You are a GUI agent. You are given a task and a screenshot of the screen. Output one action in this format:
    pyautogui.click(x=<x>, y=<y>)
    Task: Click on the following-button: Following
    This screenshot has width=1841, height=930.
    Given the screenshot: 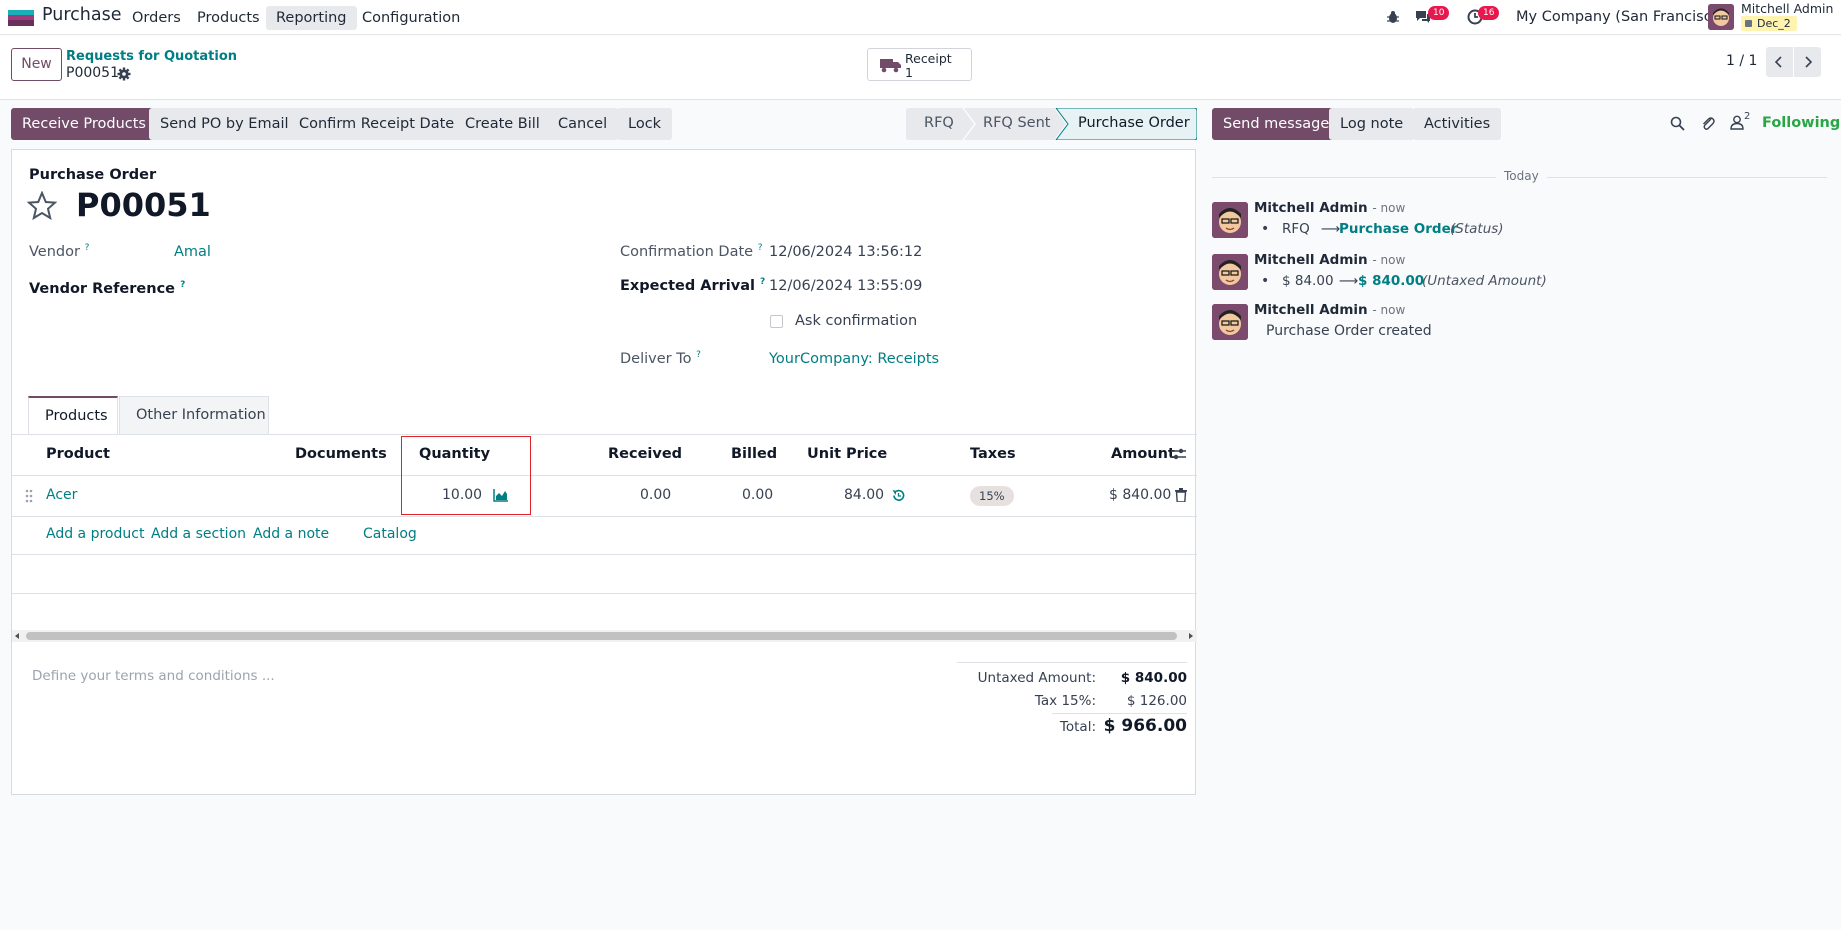 What is the action you would take?
    pyautogui.click(x=1801, y=123)
    